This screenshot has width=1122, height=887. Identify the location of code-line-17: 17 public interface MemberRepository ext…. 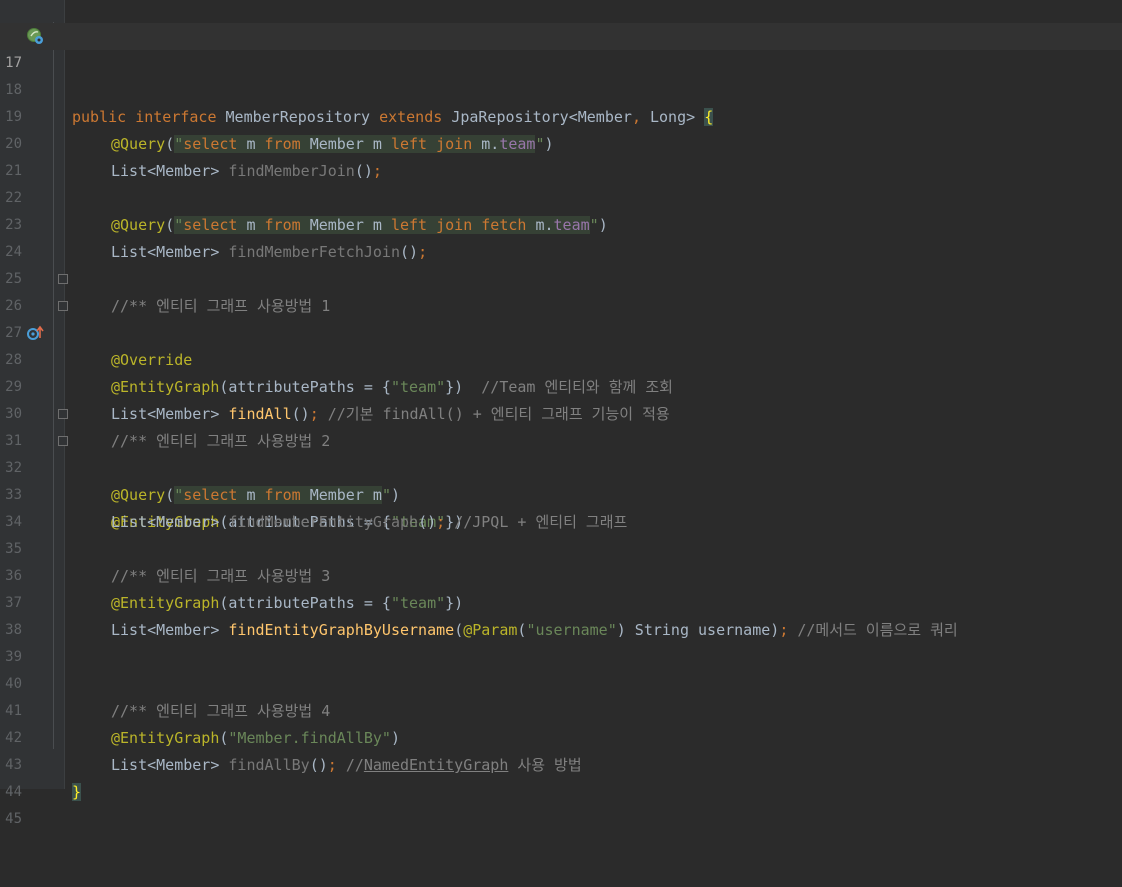
(561, 74).